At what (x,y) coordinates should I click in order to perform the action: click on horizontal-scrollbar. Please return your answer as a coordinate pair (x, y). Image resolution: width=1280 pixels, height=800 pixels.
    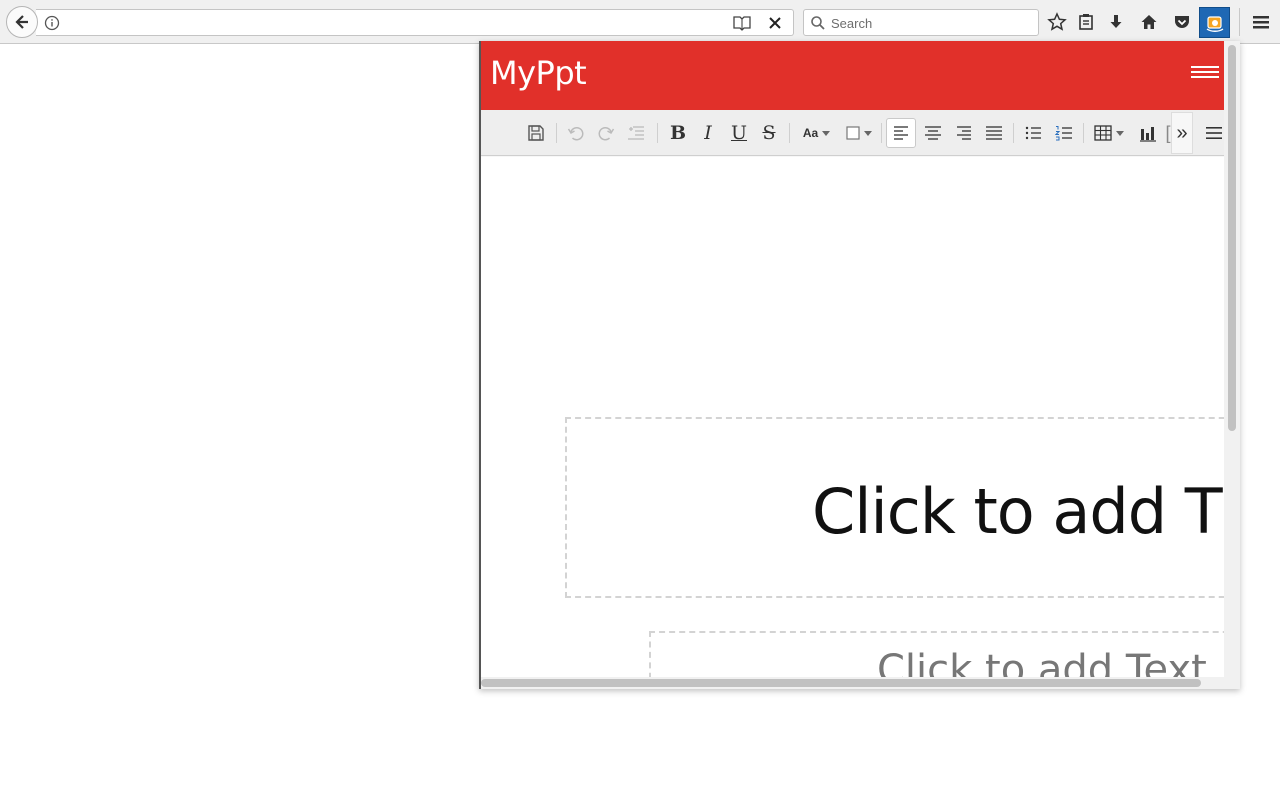
    Looking at the image, I should click on (852, 683).